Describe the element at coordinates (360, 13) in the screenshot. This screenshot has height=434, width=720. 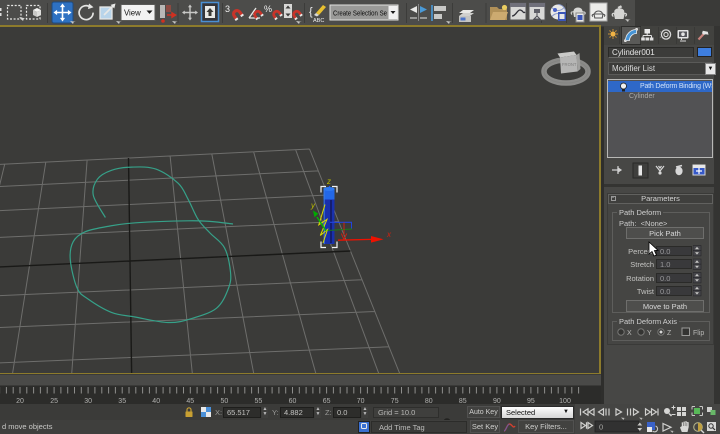
I see `svg-text: Create Selection Se` at that location.